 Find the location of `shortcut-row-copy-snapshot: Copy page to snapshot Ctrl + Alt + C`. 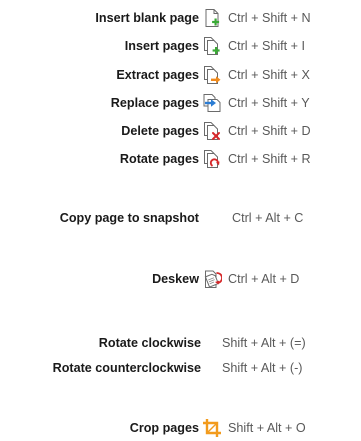

shortcut-row-copy-snapshot: Copy page to snapshot Ctrl + Alt + C is located at coordinates (180, 218).